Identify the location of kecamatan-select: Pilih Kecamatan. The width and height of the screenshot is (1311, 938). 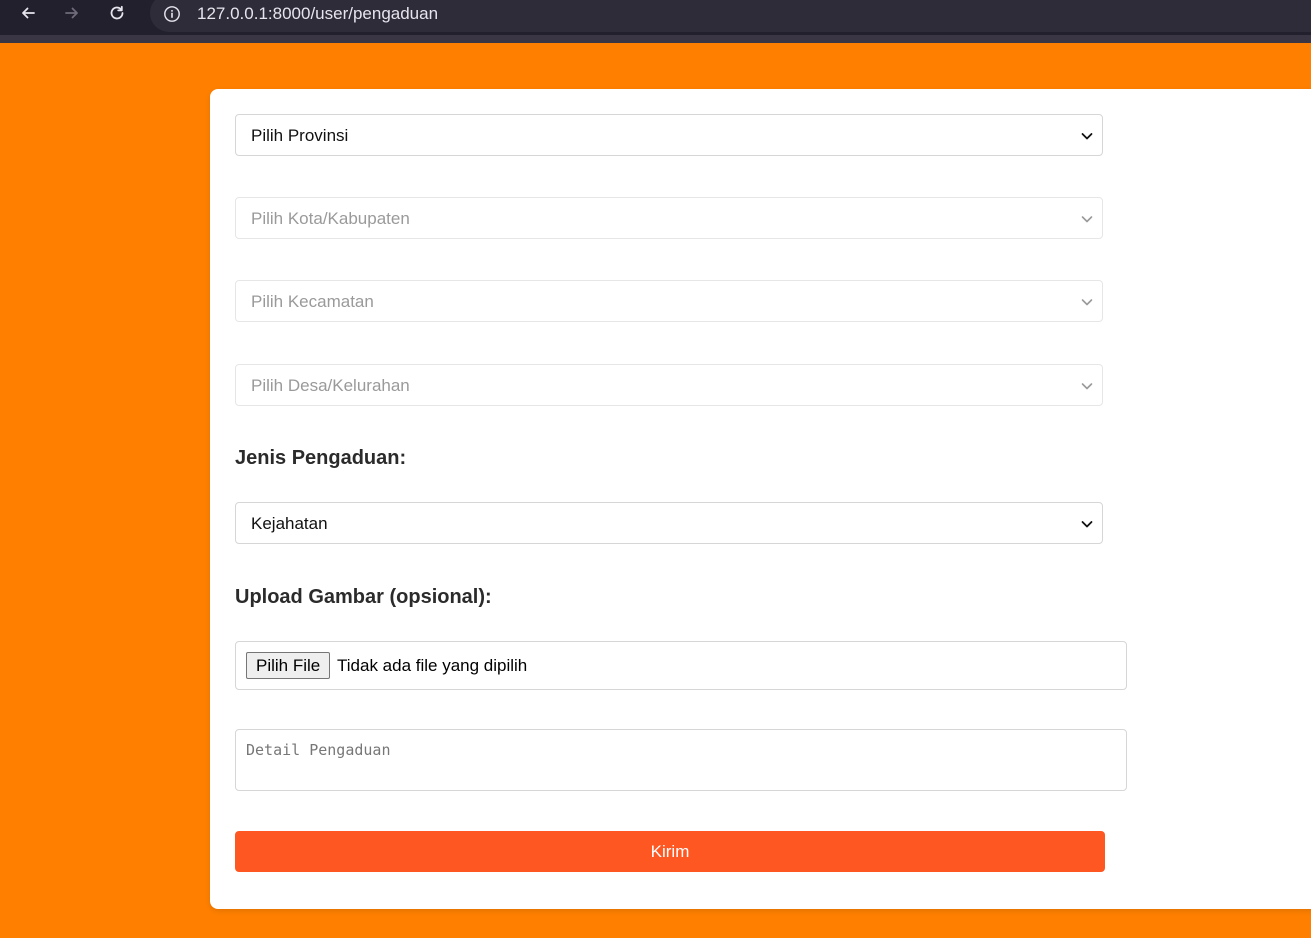
(669, 301).